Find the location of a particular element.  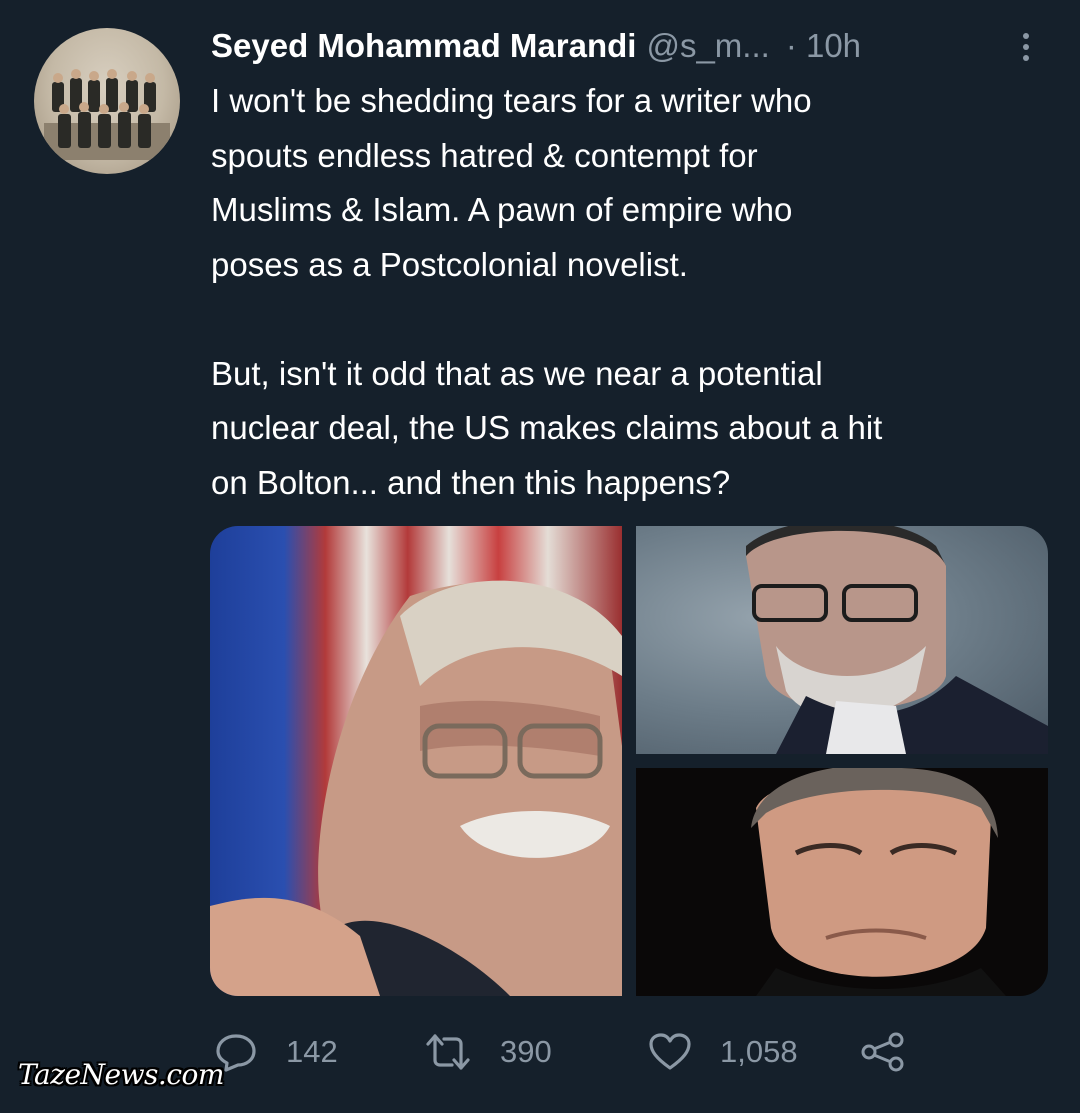

tweet-text-line: Muslims & Islam. A pawn of empire who is located at coordinates (502, 209).